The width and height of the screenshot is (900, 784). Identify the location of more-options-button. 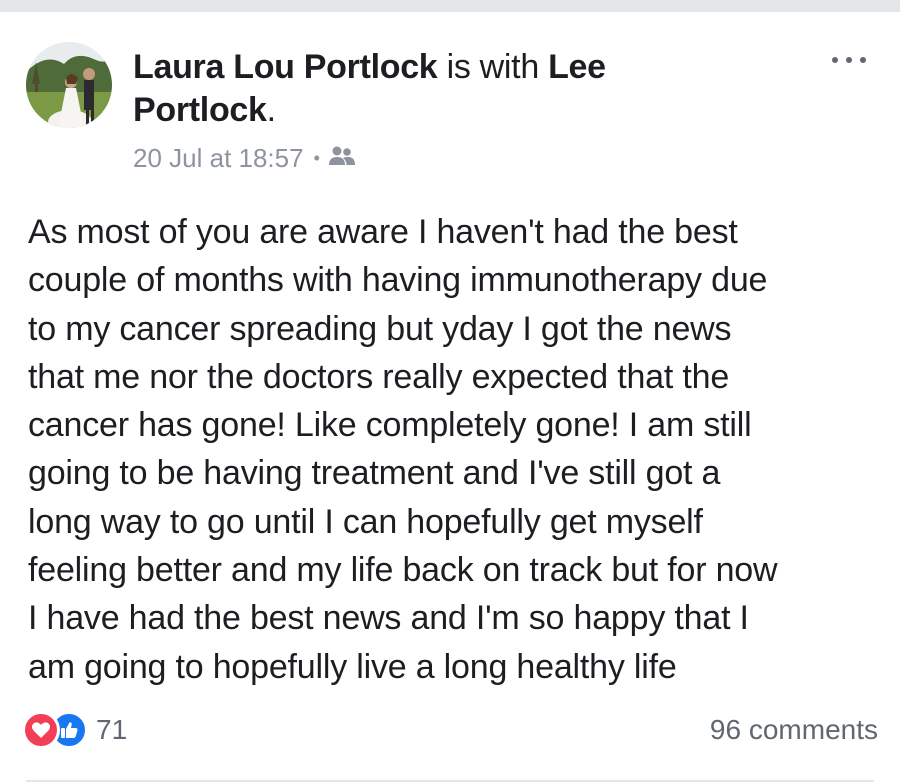
(849, 60).